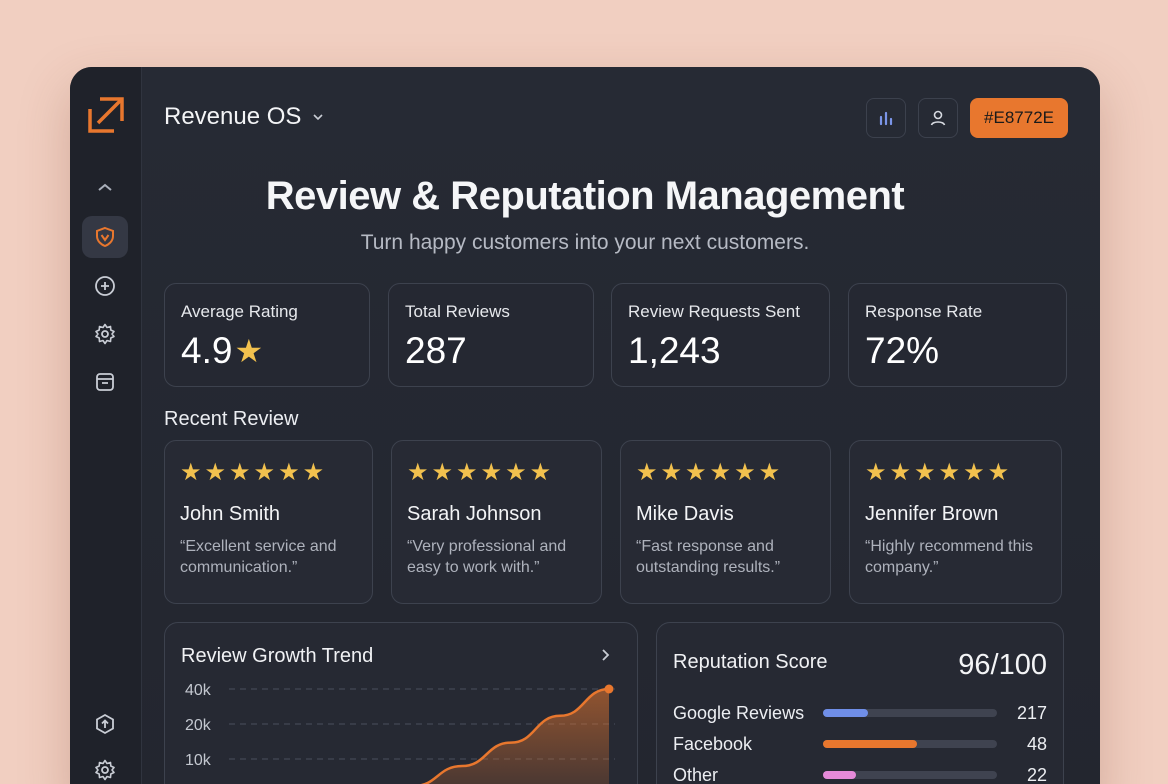 This screenshot has height=784, width=1168. I want to click on chevron-down-icon, so click(318, 117).